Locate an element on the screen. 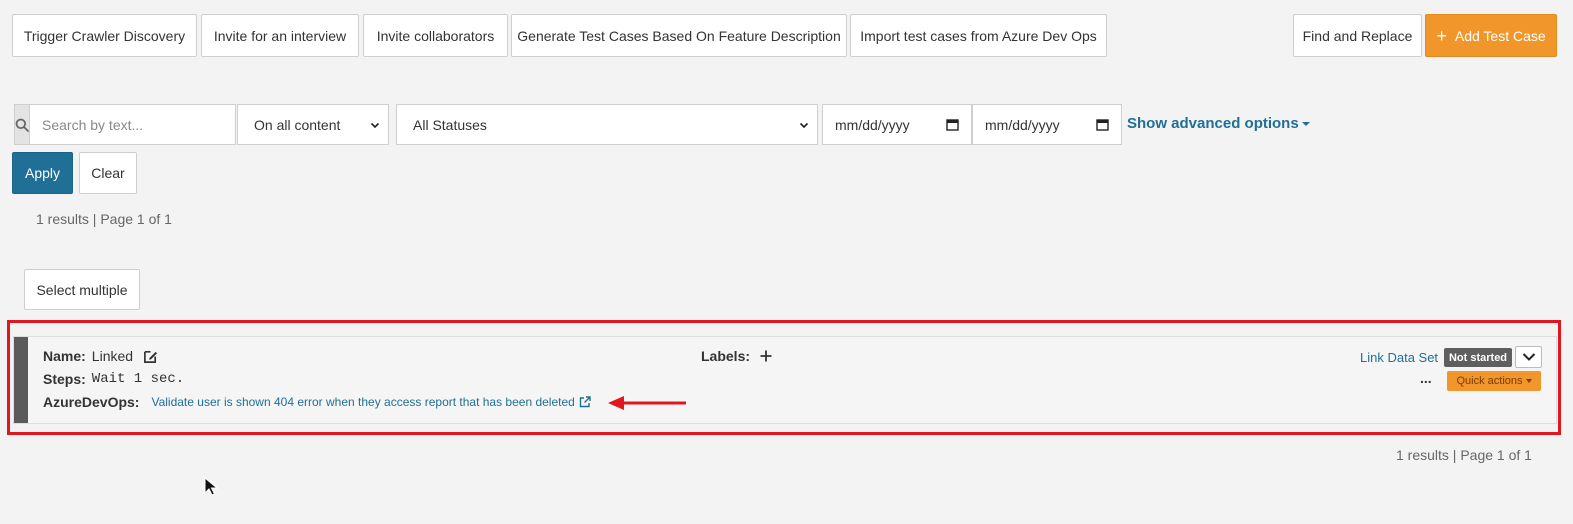 The width and height of the screenshot is (1573, 524). caret-down-icon is located at coordinates (1305, 123).